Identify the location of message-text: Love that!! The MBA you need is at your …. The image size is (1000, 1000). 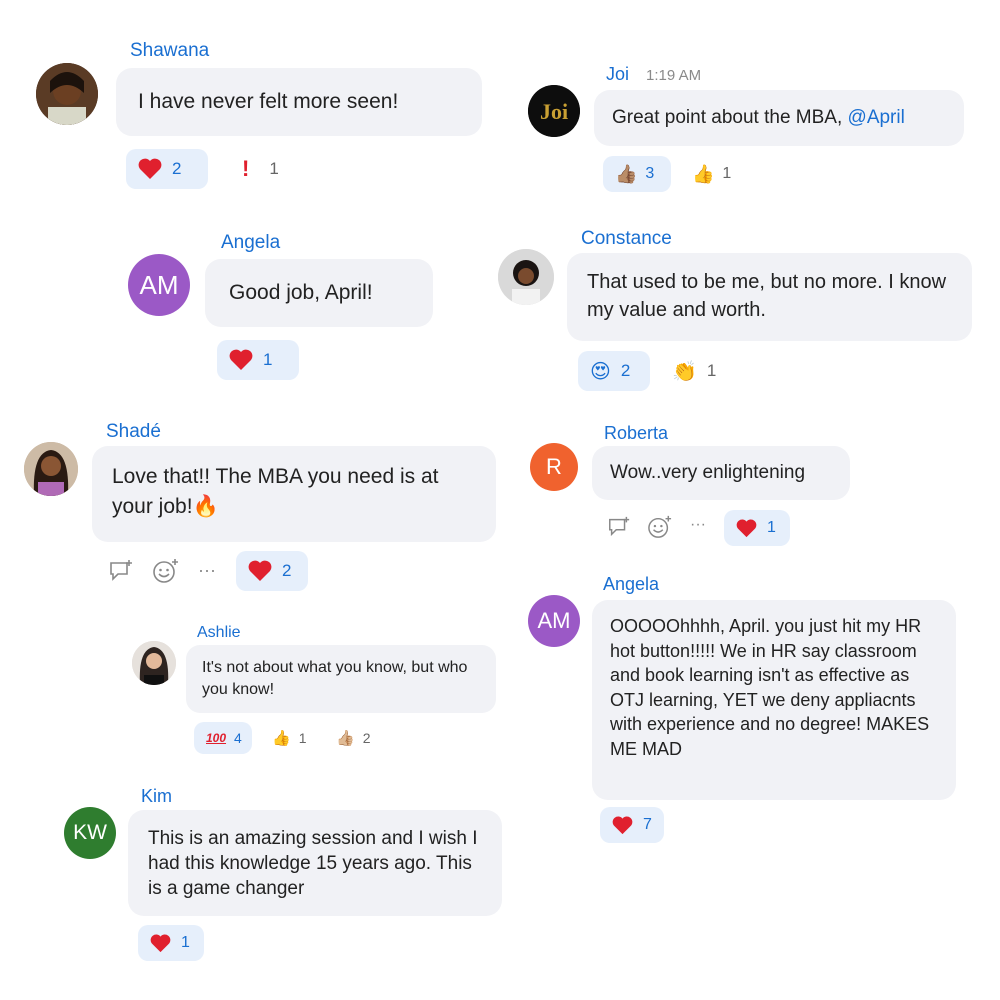
(275, 491).